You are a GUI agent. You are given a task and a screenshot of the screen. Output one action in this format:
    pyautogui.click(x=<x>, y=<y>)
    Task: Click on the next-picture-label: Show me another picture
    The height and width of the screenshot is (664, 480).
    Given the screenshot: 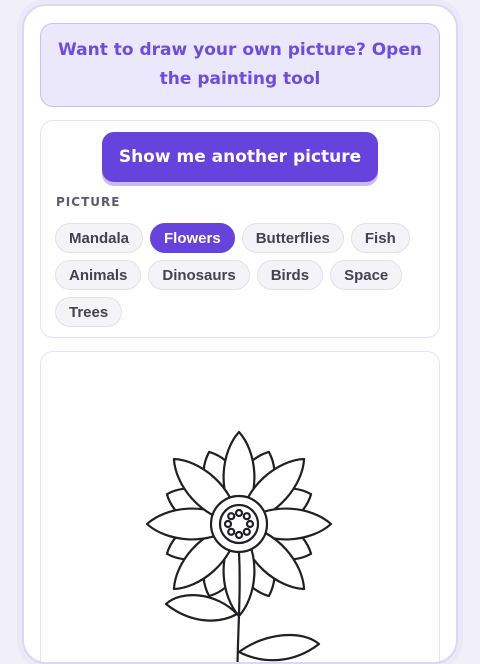 What is the action you would take?
    pyautogui.click(x=240, y=157)
    